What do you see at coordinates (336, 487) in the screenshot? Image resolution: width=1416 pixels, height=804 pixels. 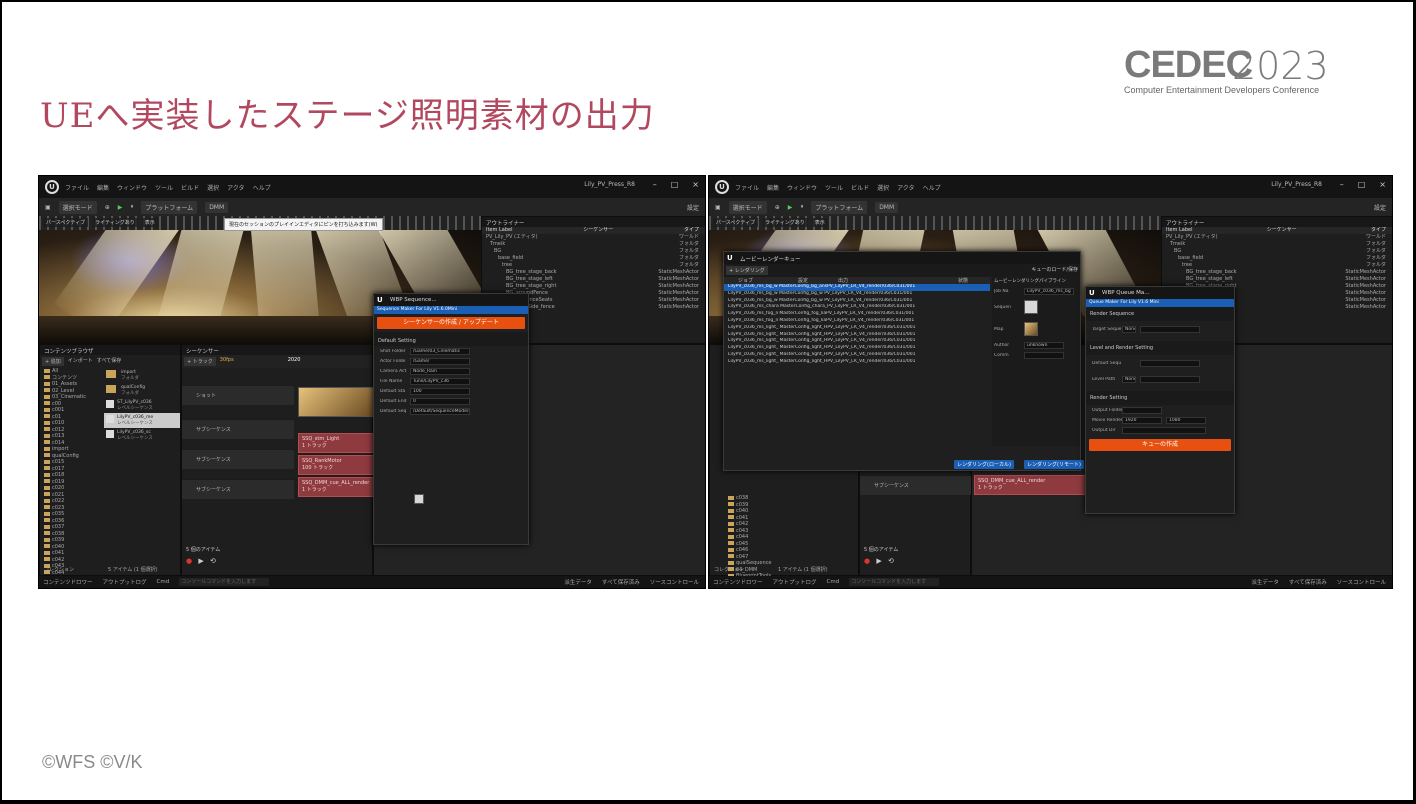 I see `sequence-clip: SSQ_DMM_cue_ALL_render 1 トラック` at bounding box center [336, 487].